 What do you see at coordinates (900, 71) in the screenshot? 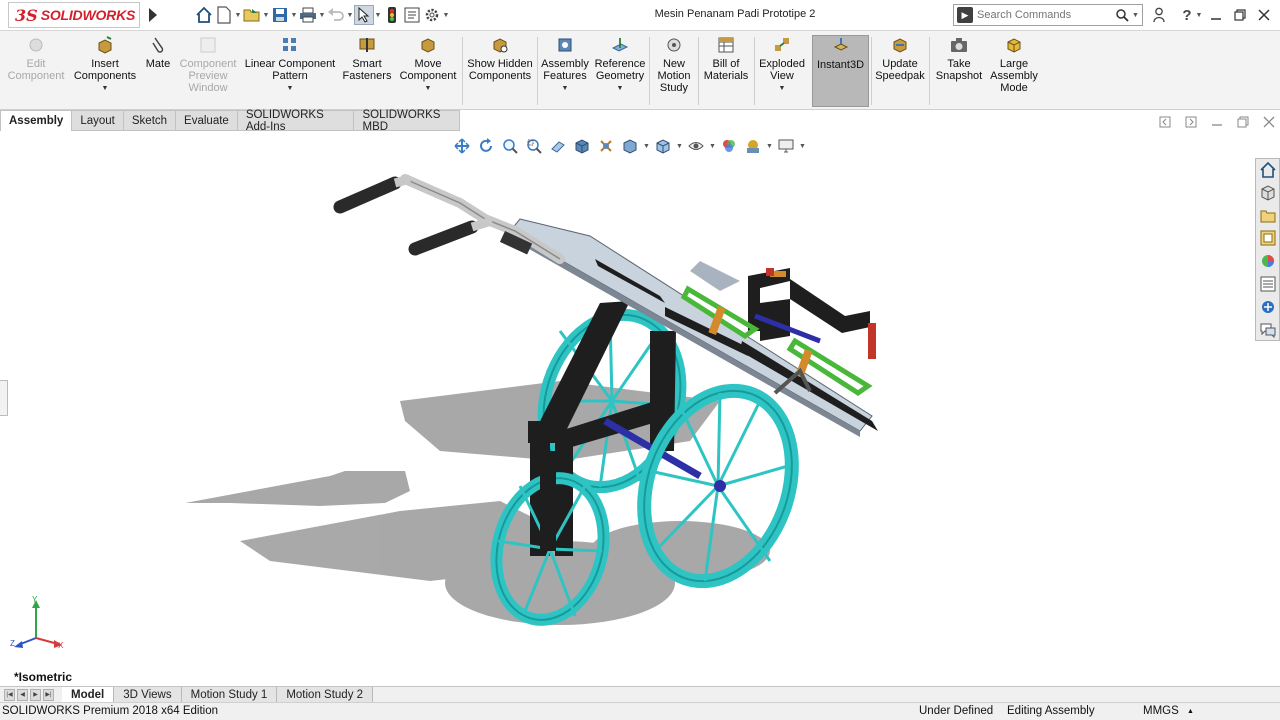
I see `update-speedpak-button: Update Speedpak` at bounding box center [900, 71].